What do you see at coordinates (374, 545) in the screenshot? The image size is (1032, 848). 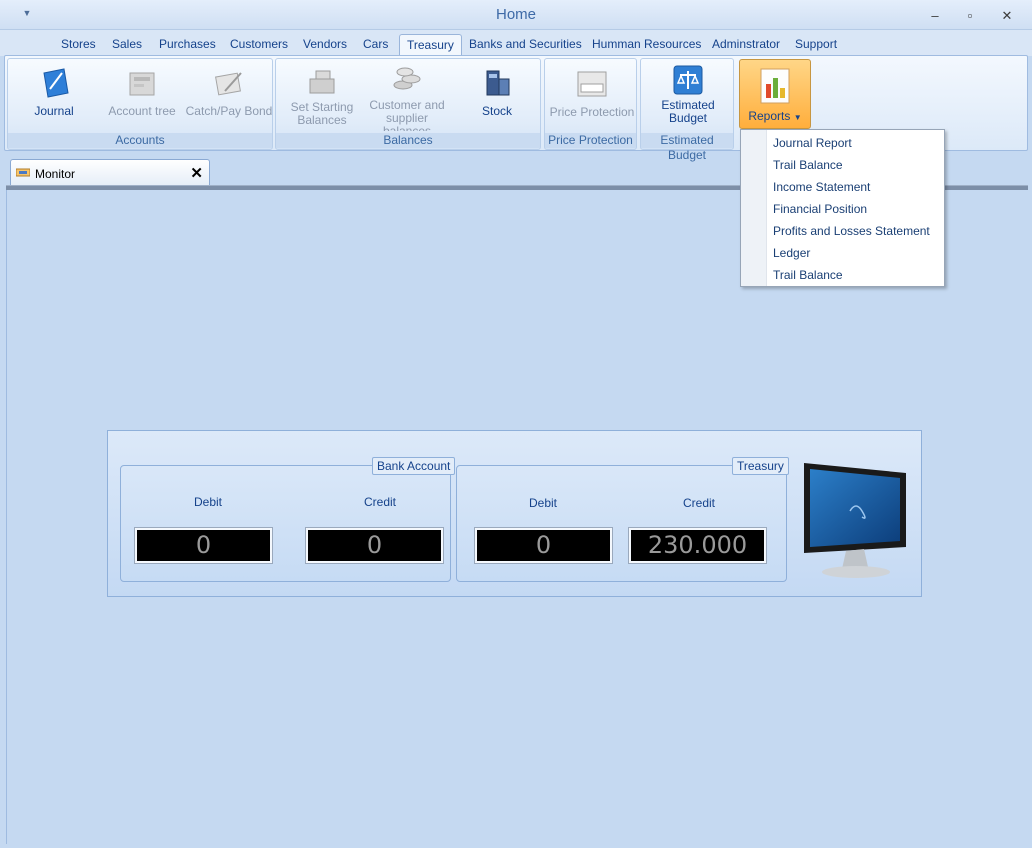 I see `bank-credit-display: 0` at bounding box center [374, 545].